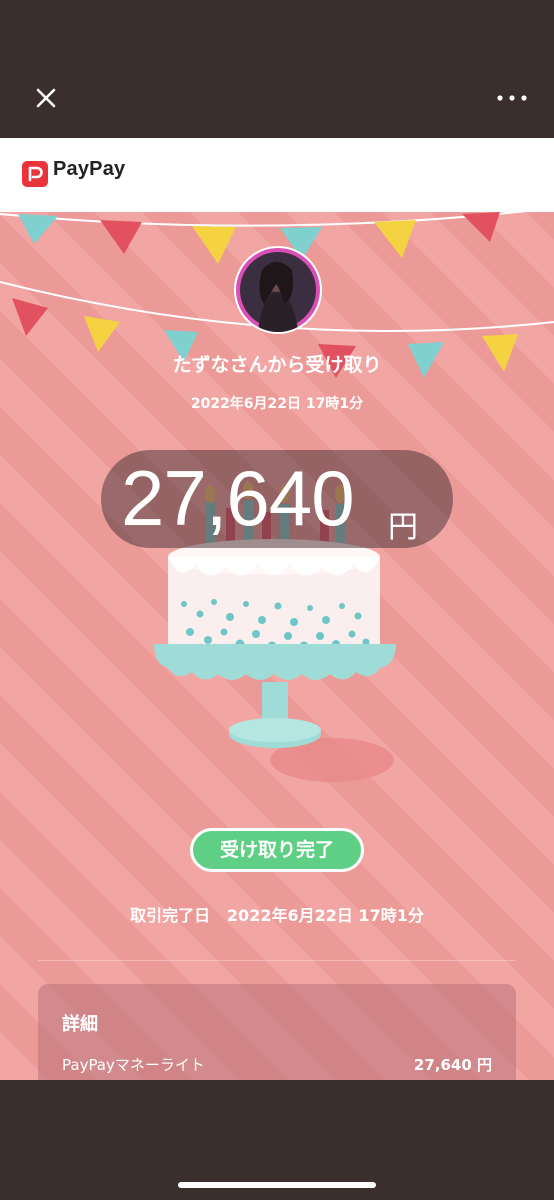  I want to click on divider, so click(277, 960).